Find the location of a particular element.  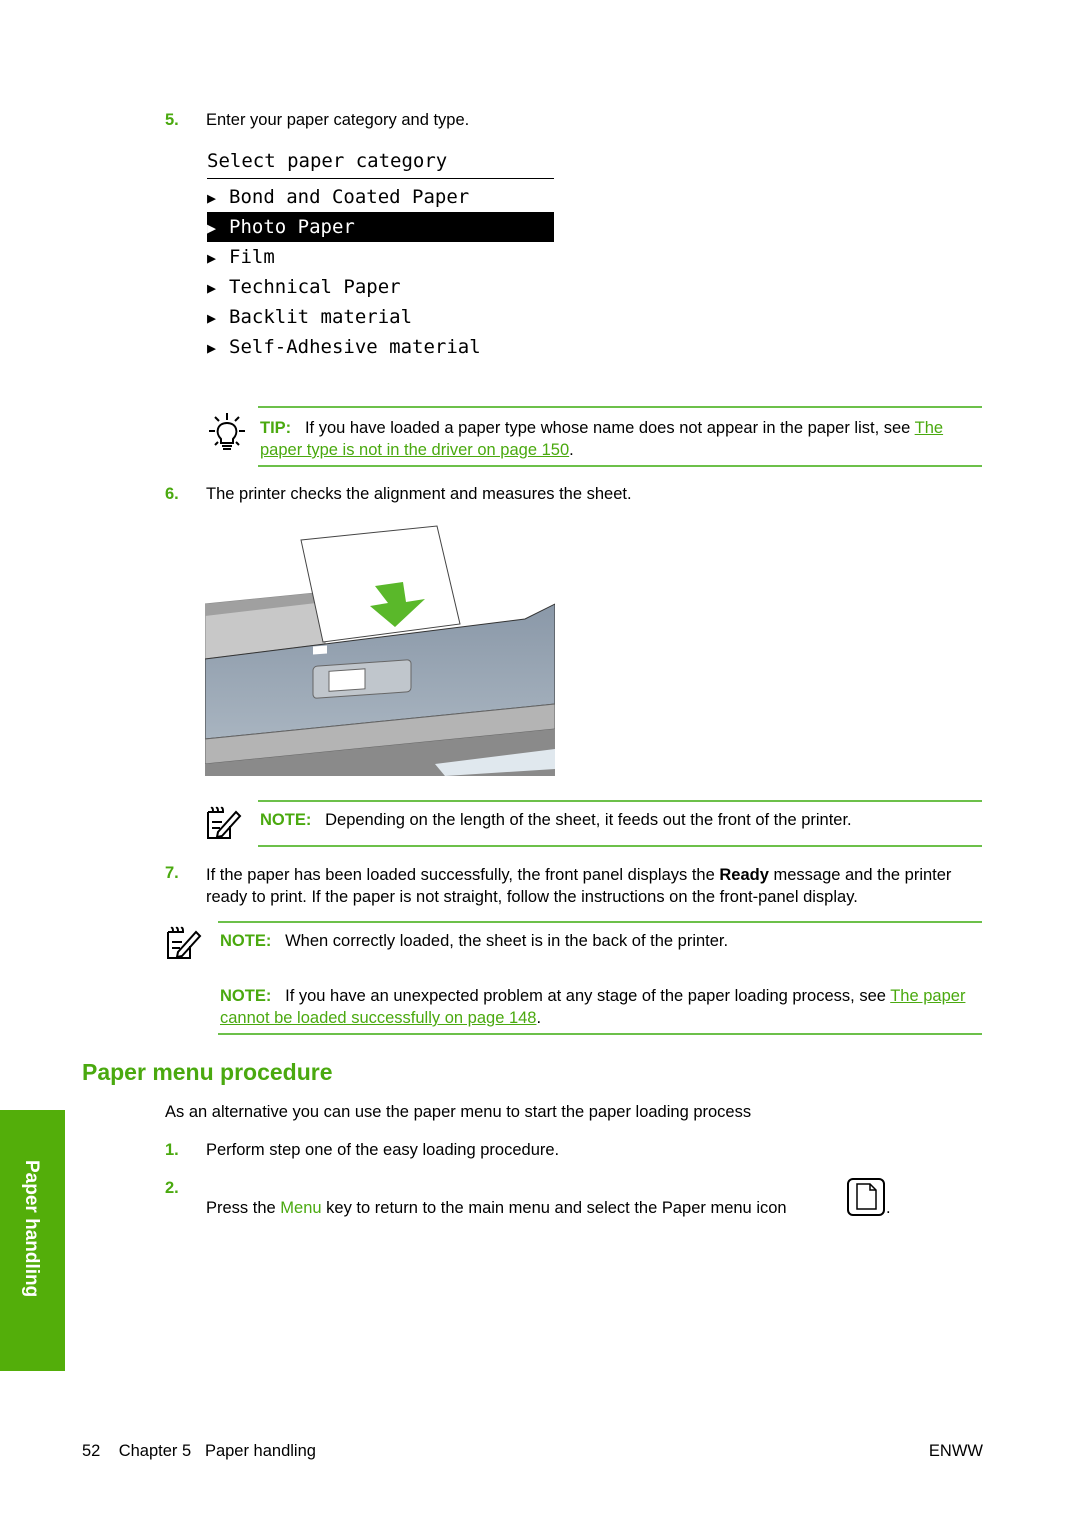

lcd-menu-item-label: Photo Paper is located at coordinates (292, 227).